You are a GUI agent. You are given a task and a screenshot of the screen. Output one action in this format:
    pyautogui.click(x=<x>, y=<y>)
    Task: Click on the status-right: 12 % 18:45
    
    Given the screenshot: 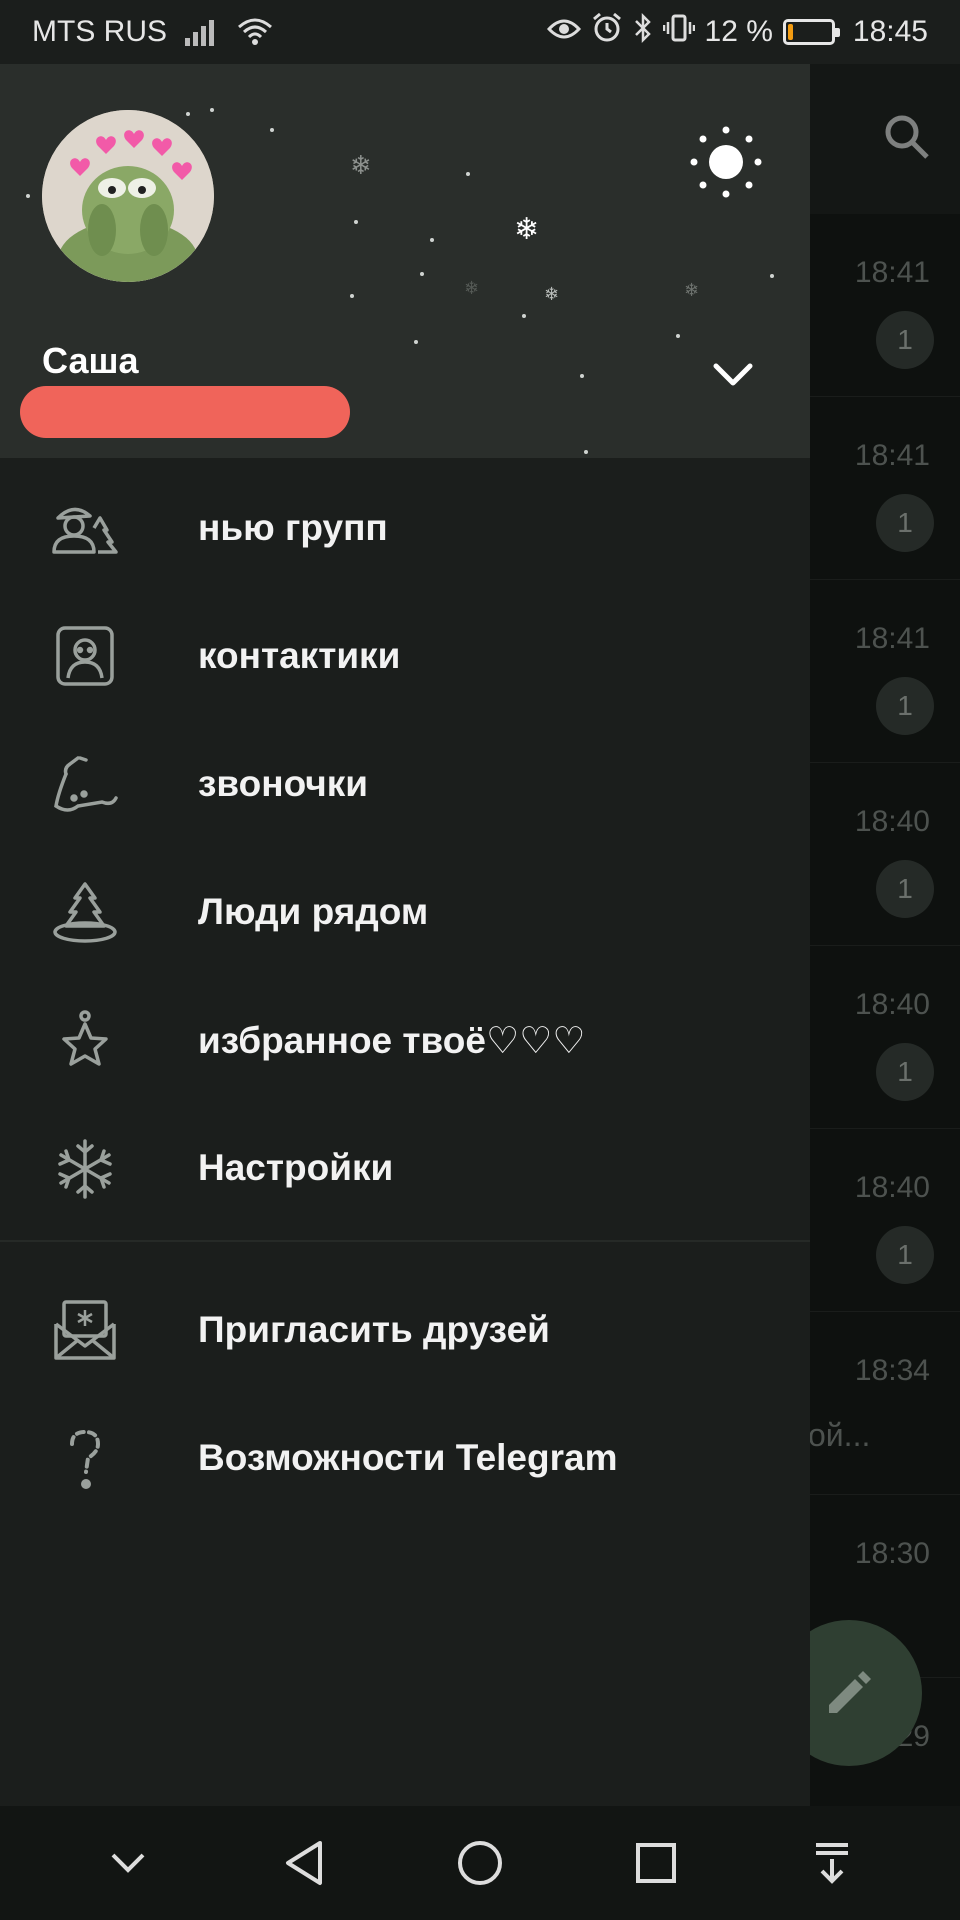 What is the action you would take?
    pyautogui.click(x=737, y=32)
    